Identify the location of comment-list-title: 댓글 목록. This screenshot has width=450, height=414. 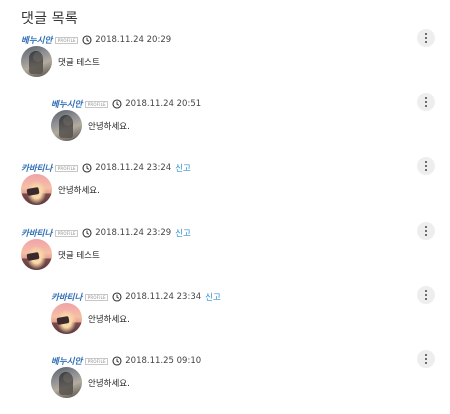
(49, 19).